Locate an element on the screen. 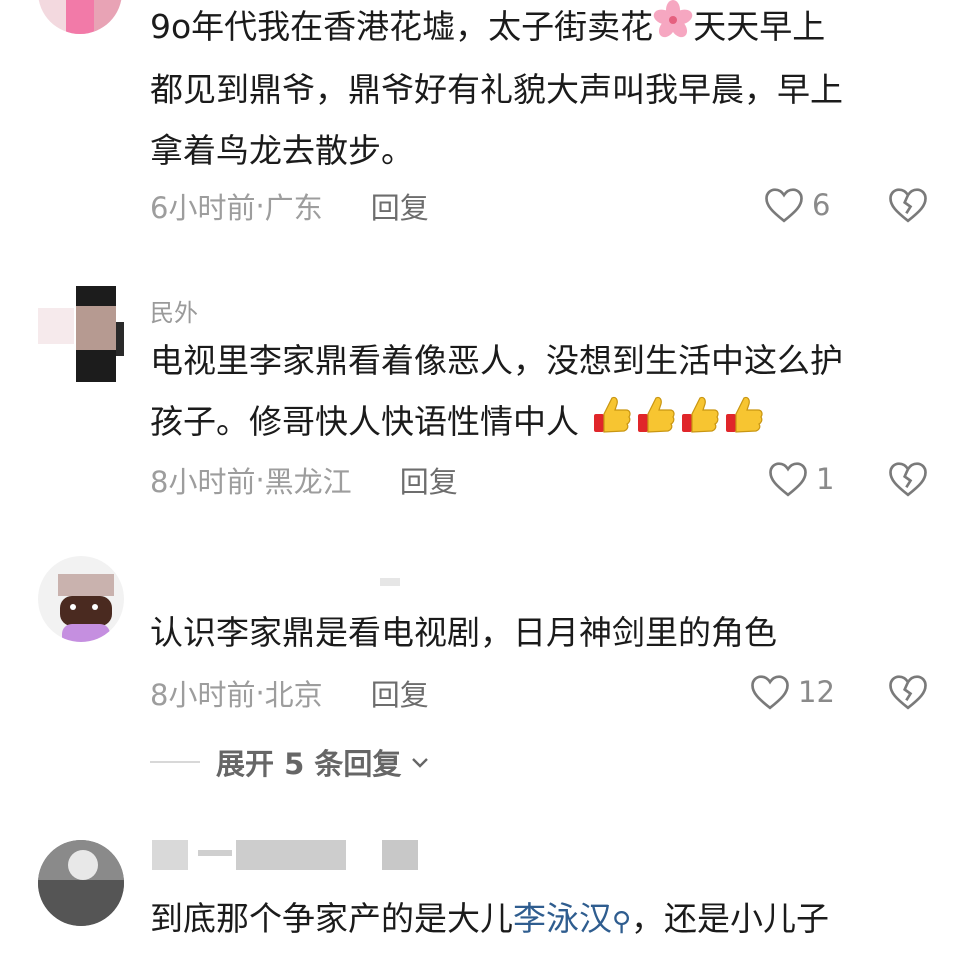 This screenshot has height=953, width=960. comment-meta: 8小时前 · 黑龙江 回复 is located at coordinates (304, 480).